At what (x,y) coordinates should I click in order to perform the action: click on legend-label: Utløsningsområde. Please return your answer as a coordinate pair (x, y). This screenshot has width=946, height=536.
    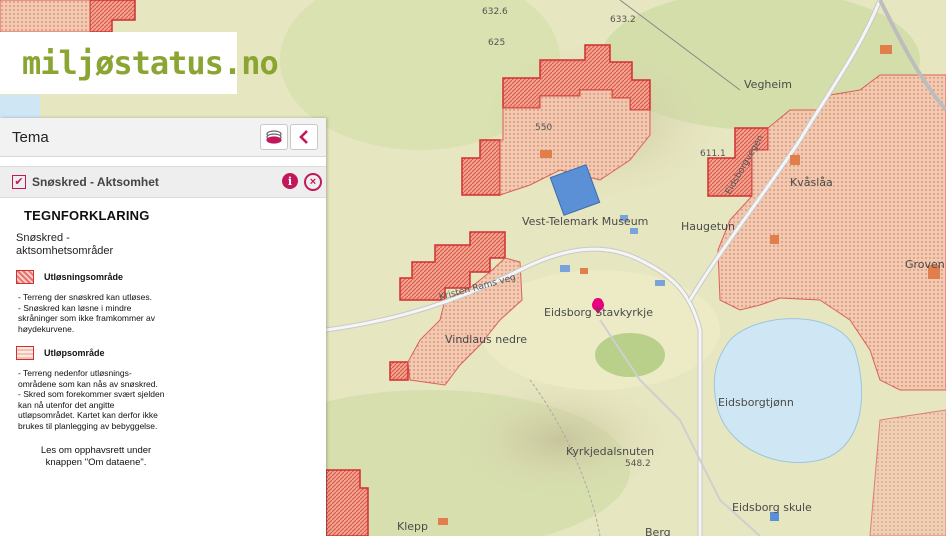
    Looking at the image, I should click on (84, 277).